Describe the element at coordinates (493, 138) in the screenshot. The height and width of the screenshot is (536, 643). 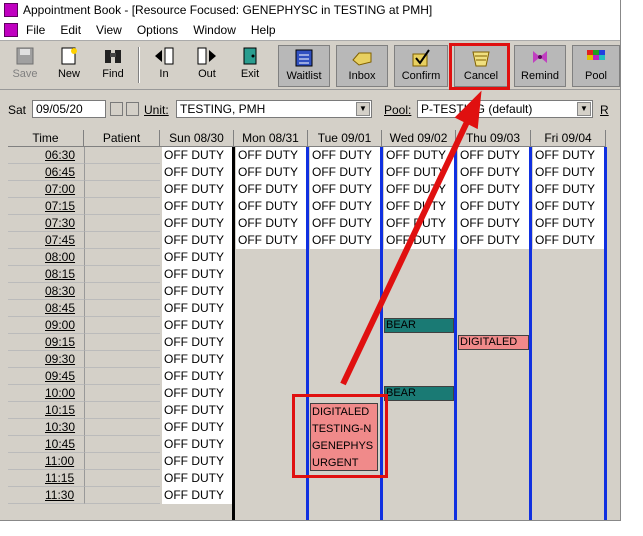
I see `header-thu: Thu 09/03` at that location.